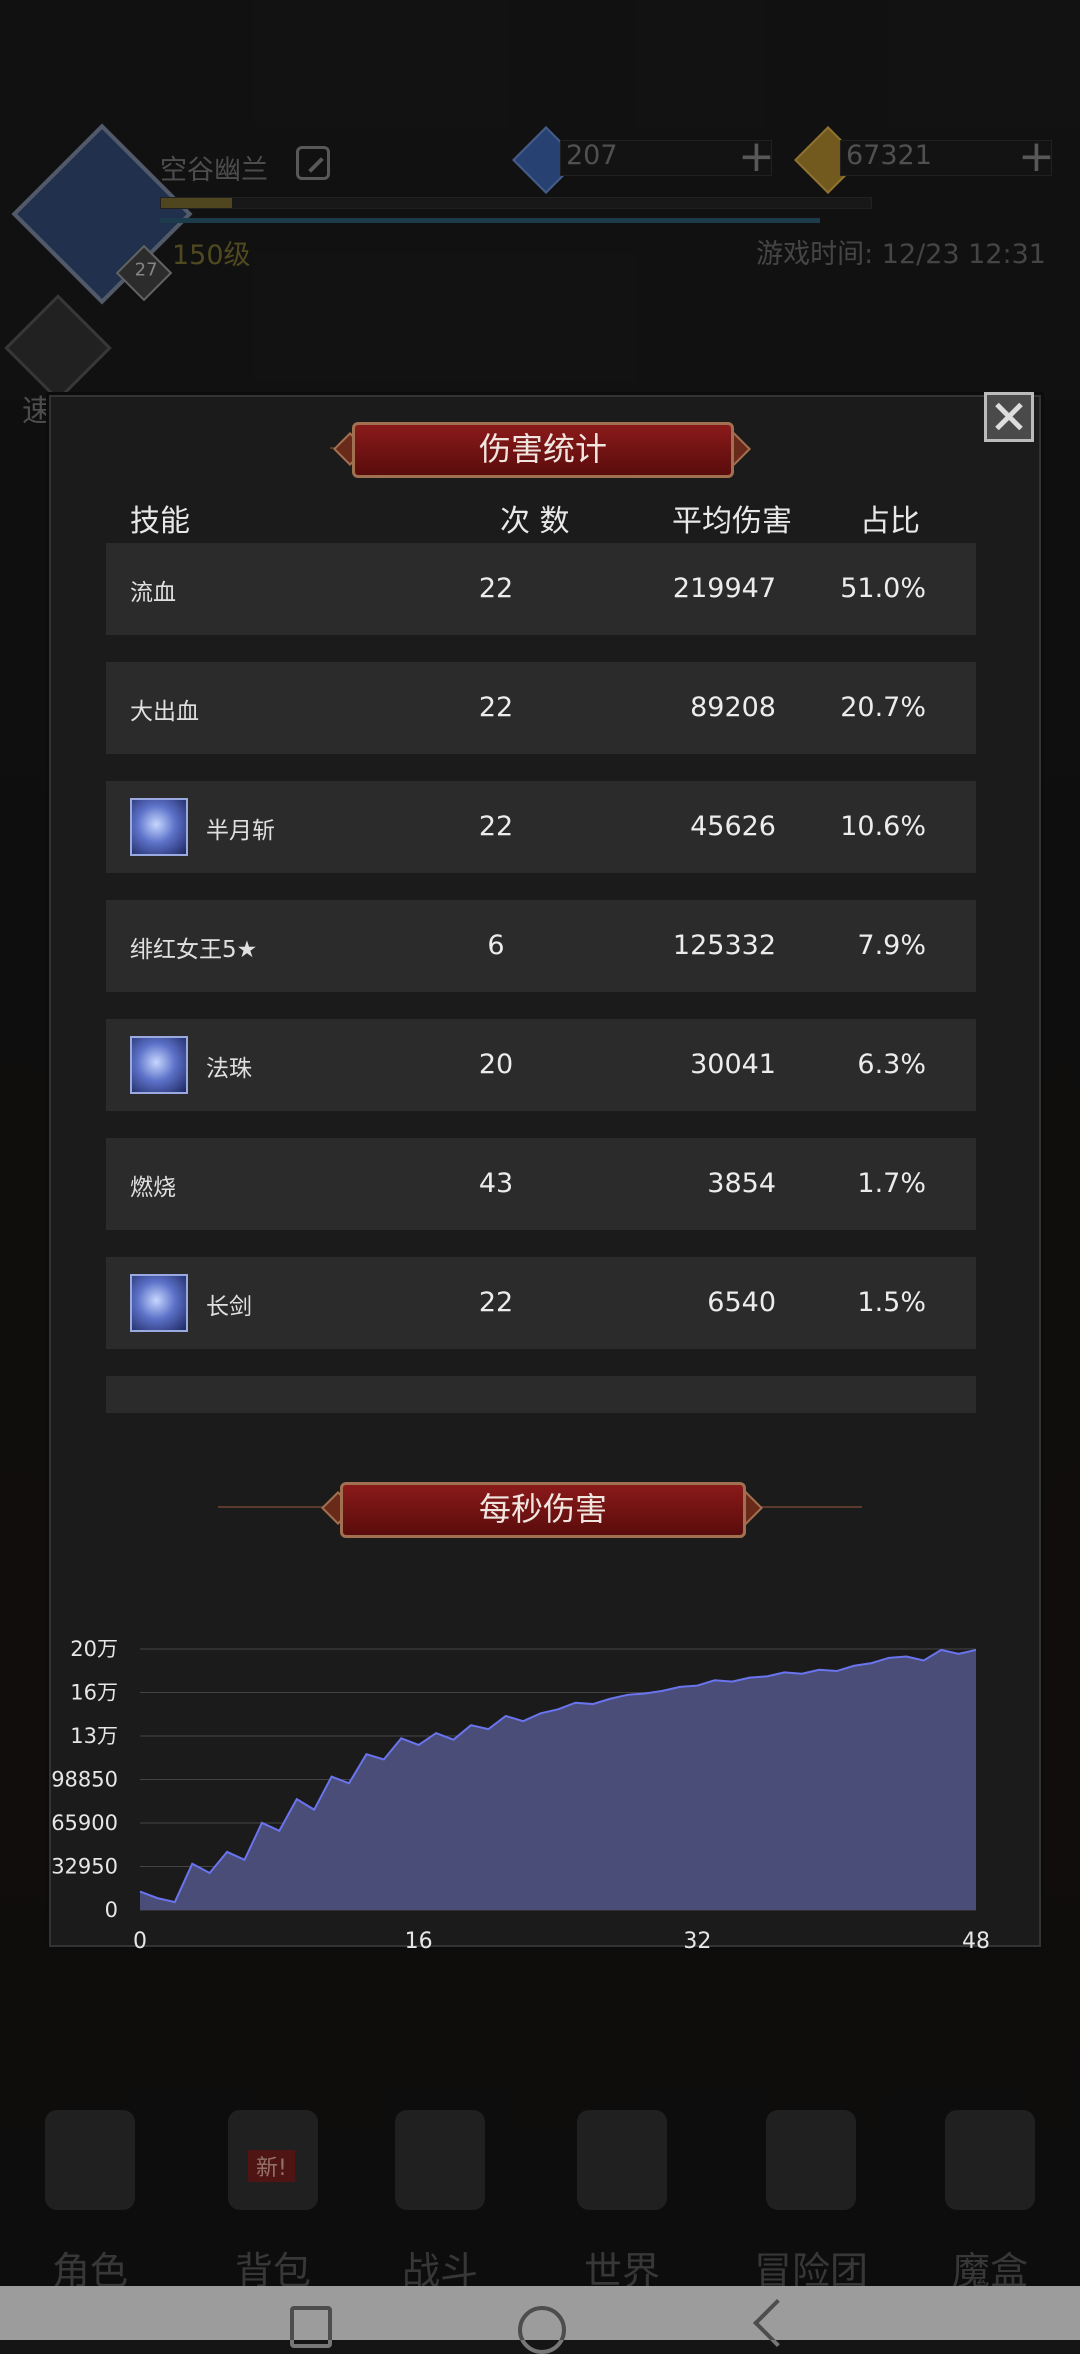 The image size is (1080, 2354). I want to click on table-row: 法珠 20 30041 6.3%, so click(541, 1065).